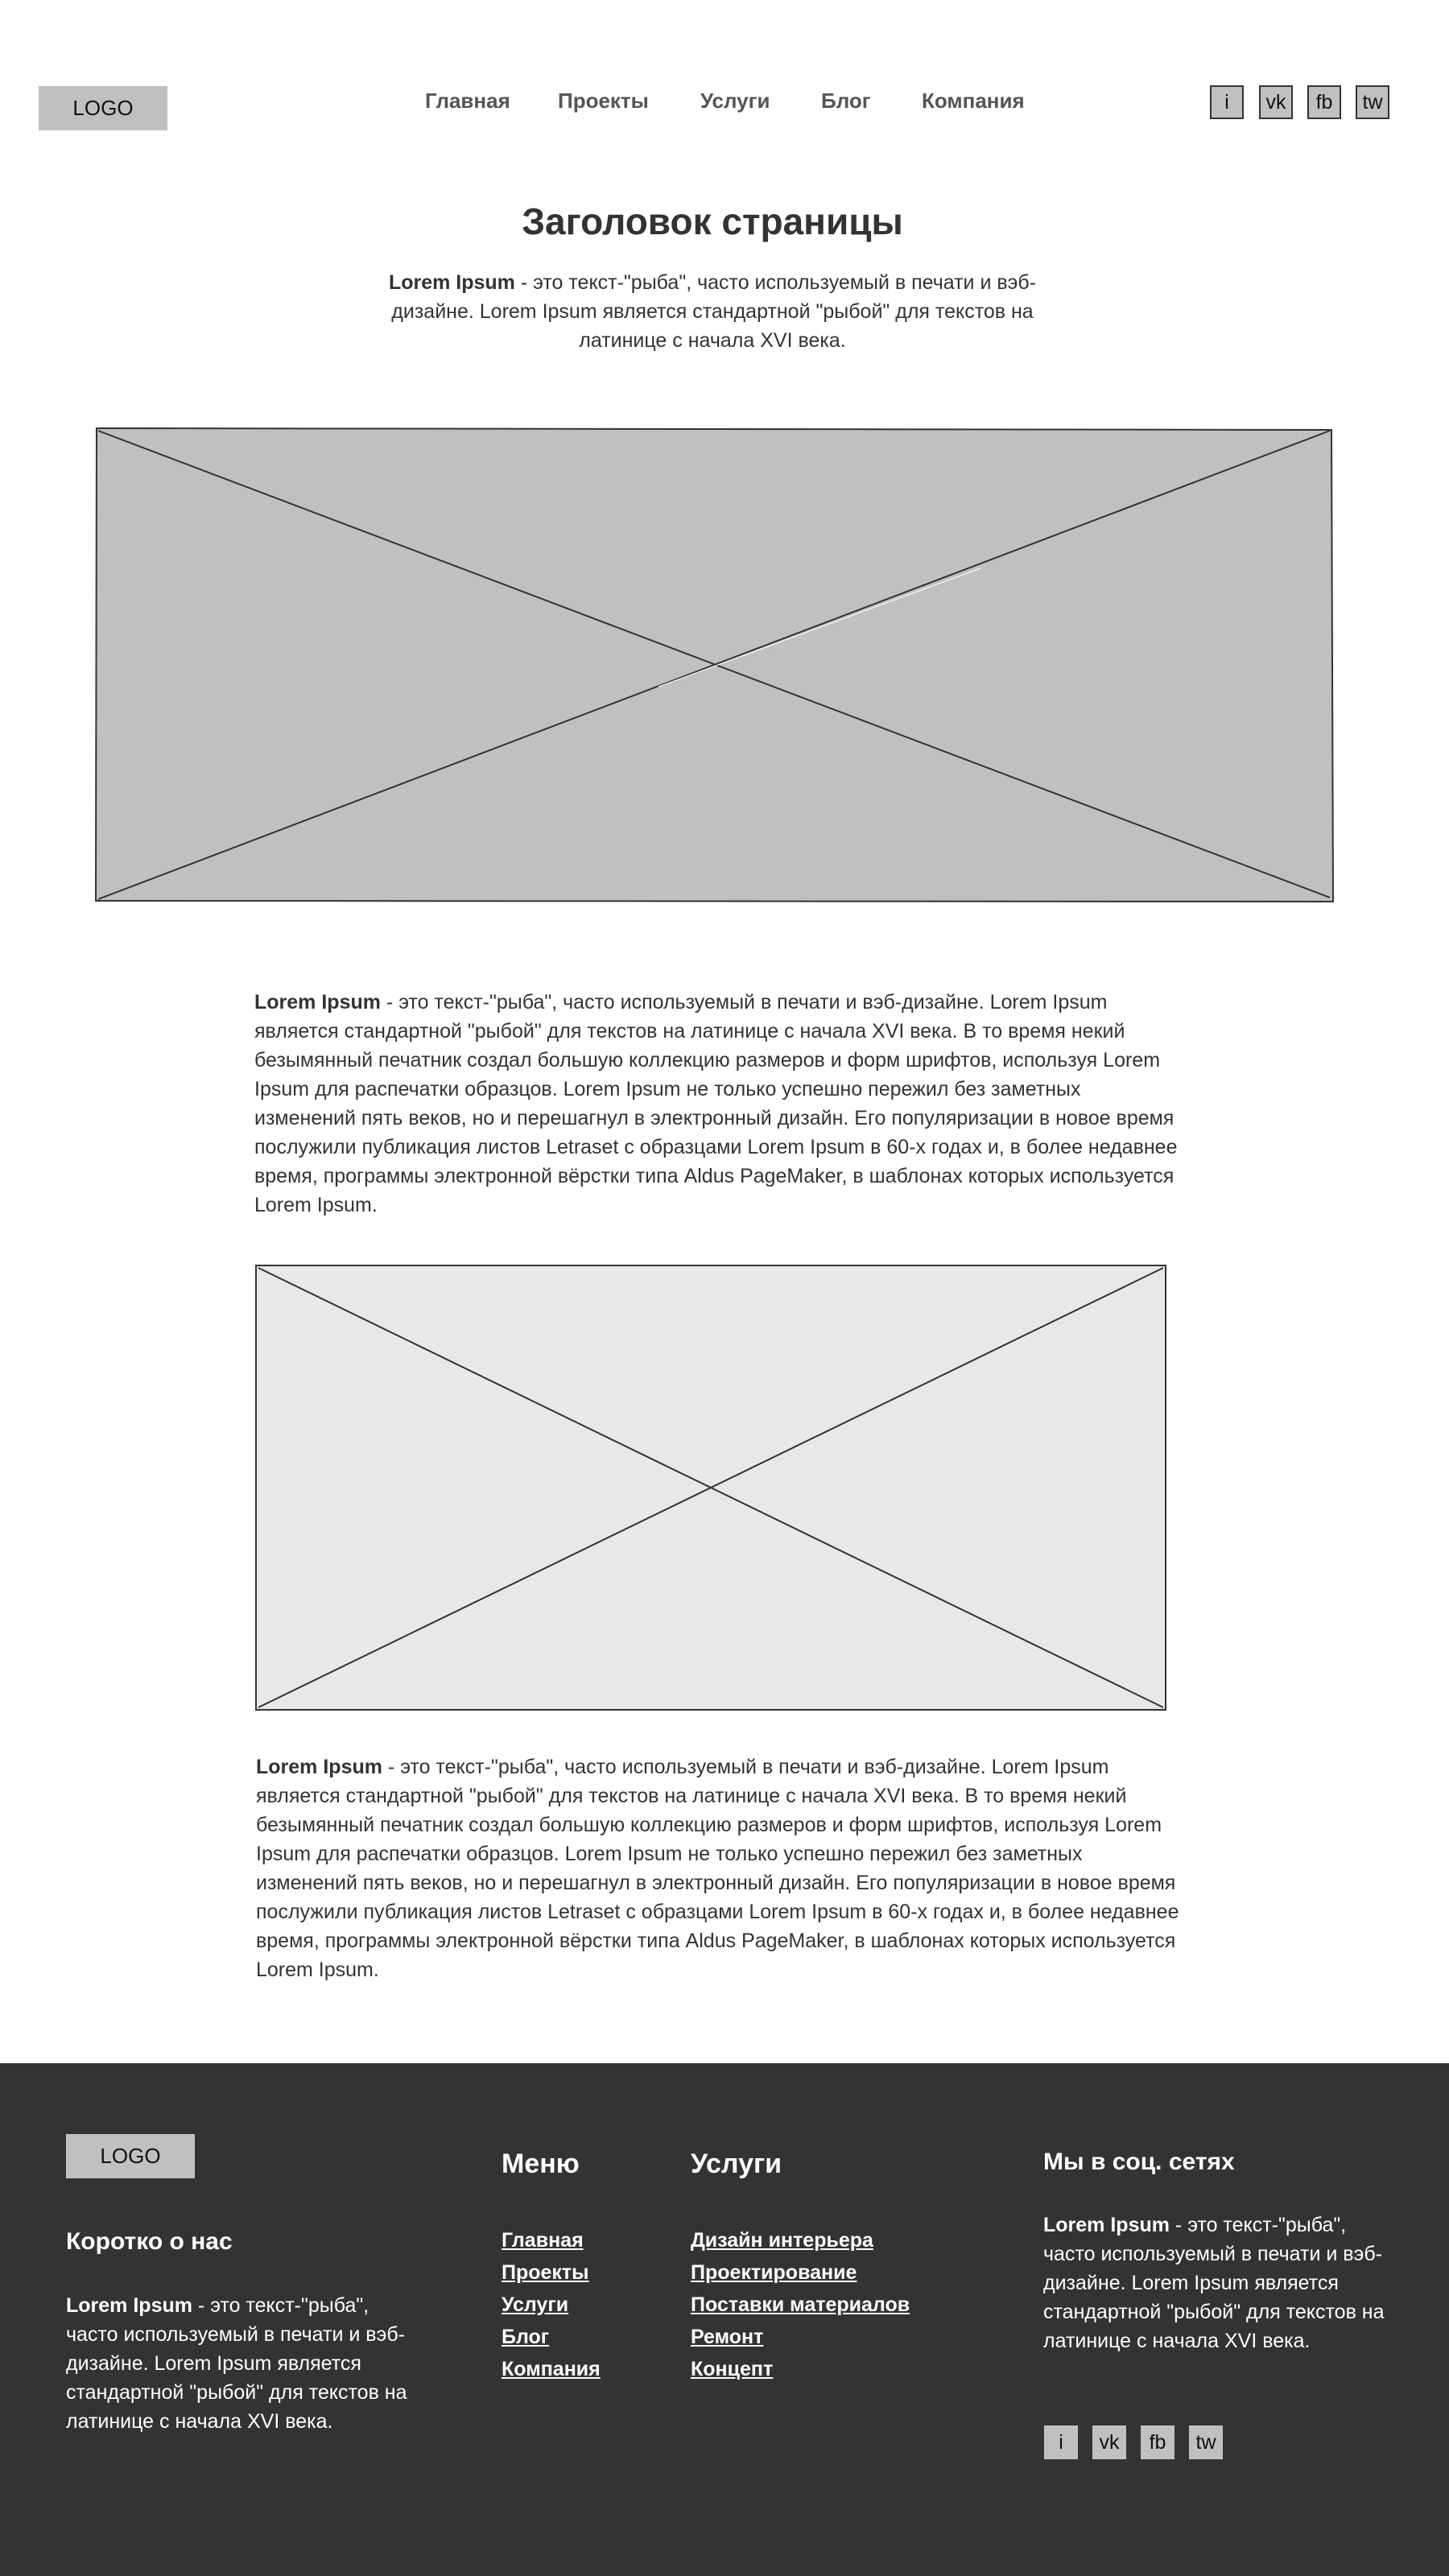 The width and height of the screenshot is (1449, 2576). What do you see at coordinates (103, 108) in the screenshot?
I see `logo: LOGO` at bounding box center [103, 108].